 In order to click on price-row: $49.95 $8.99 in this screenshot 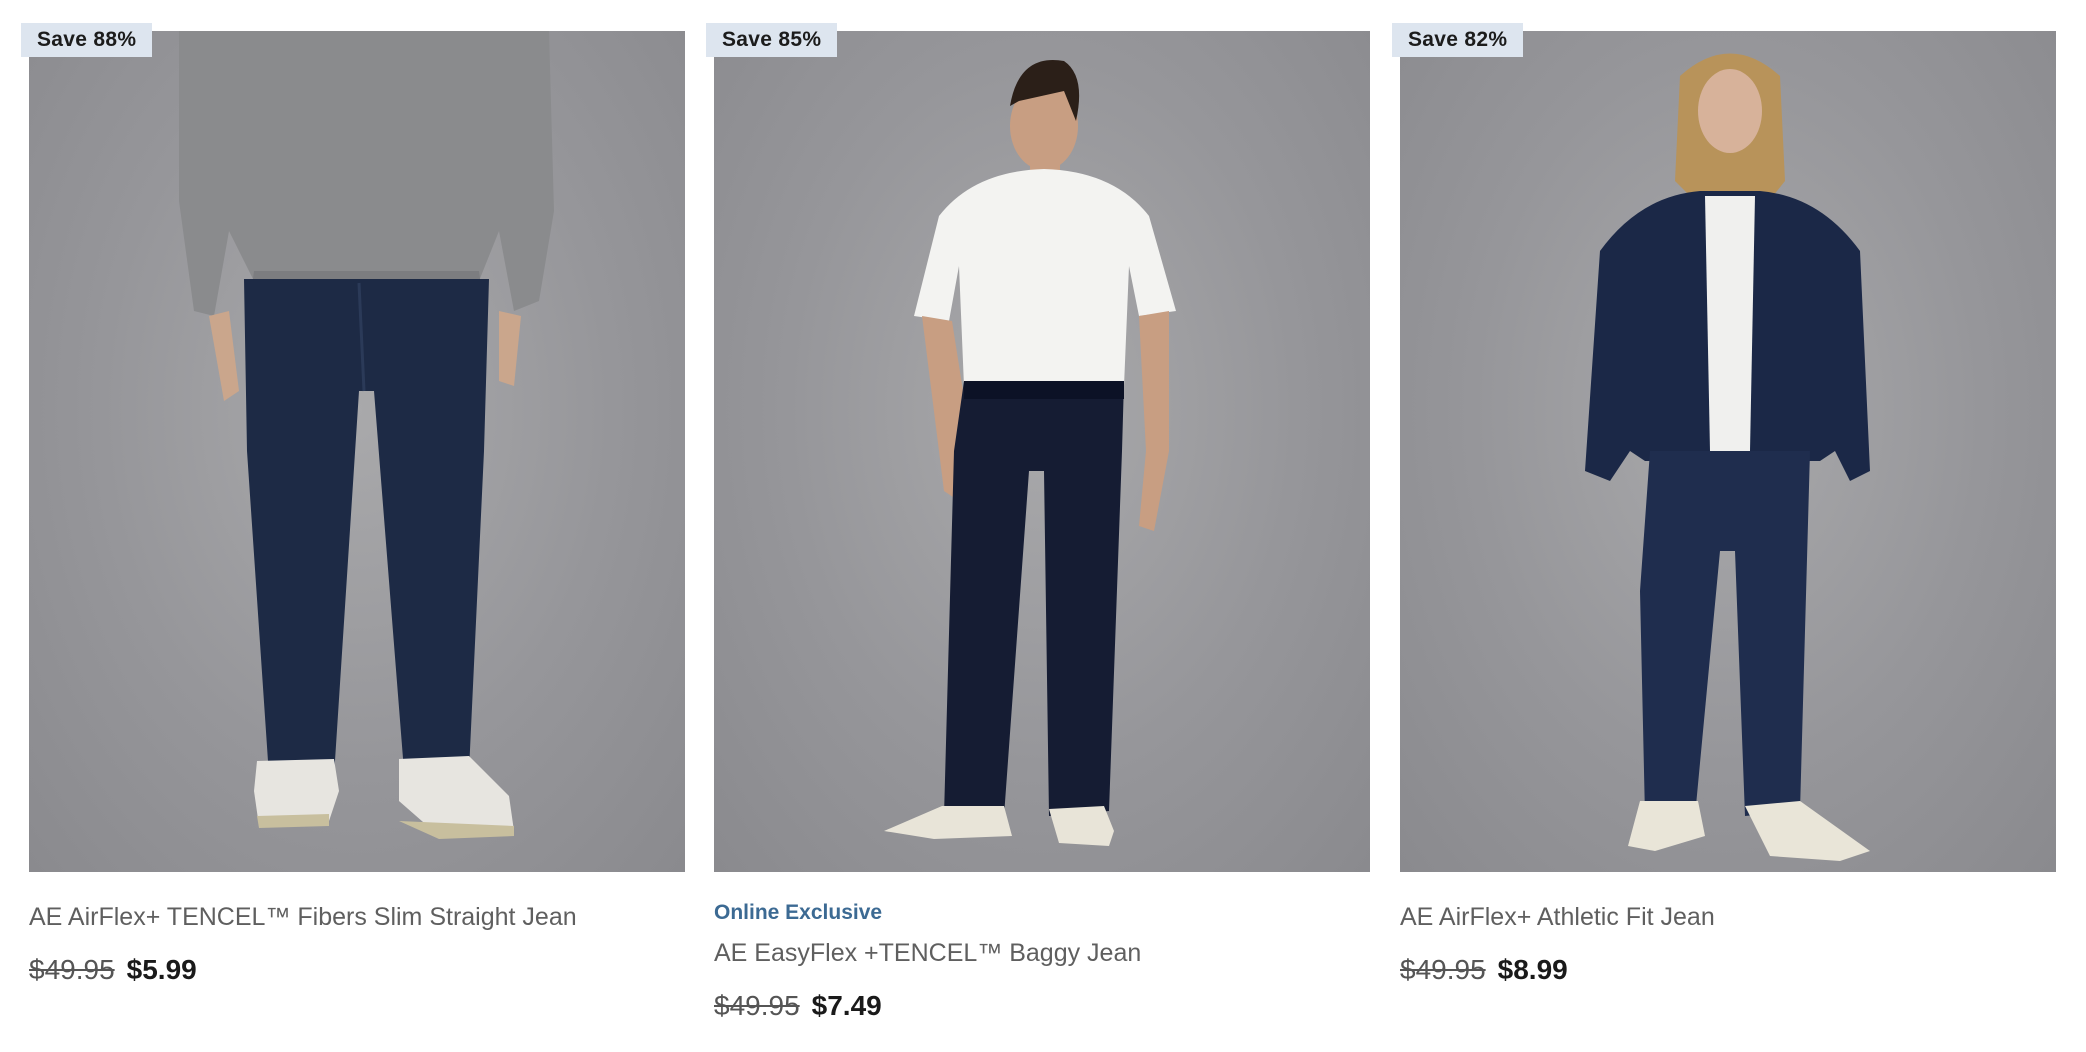, I will do `click(1728, 970)`.